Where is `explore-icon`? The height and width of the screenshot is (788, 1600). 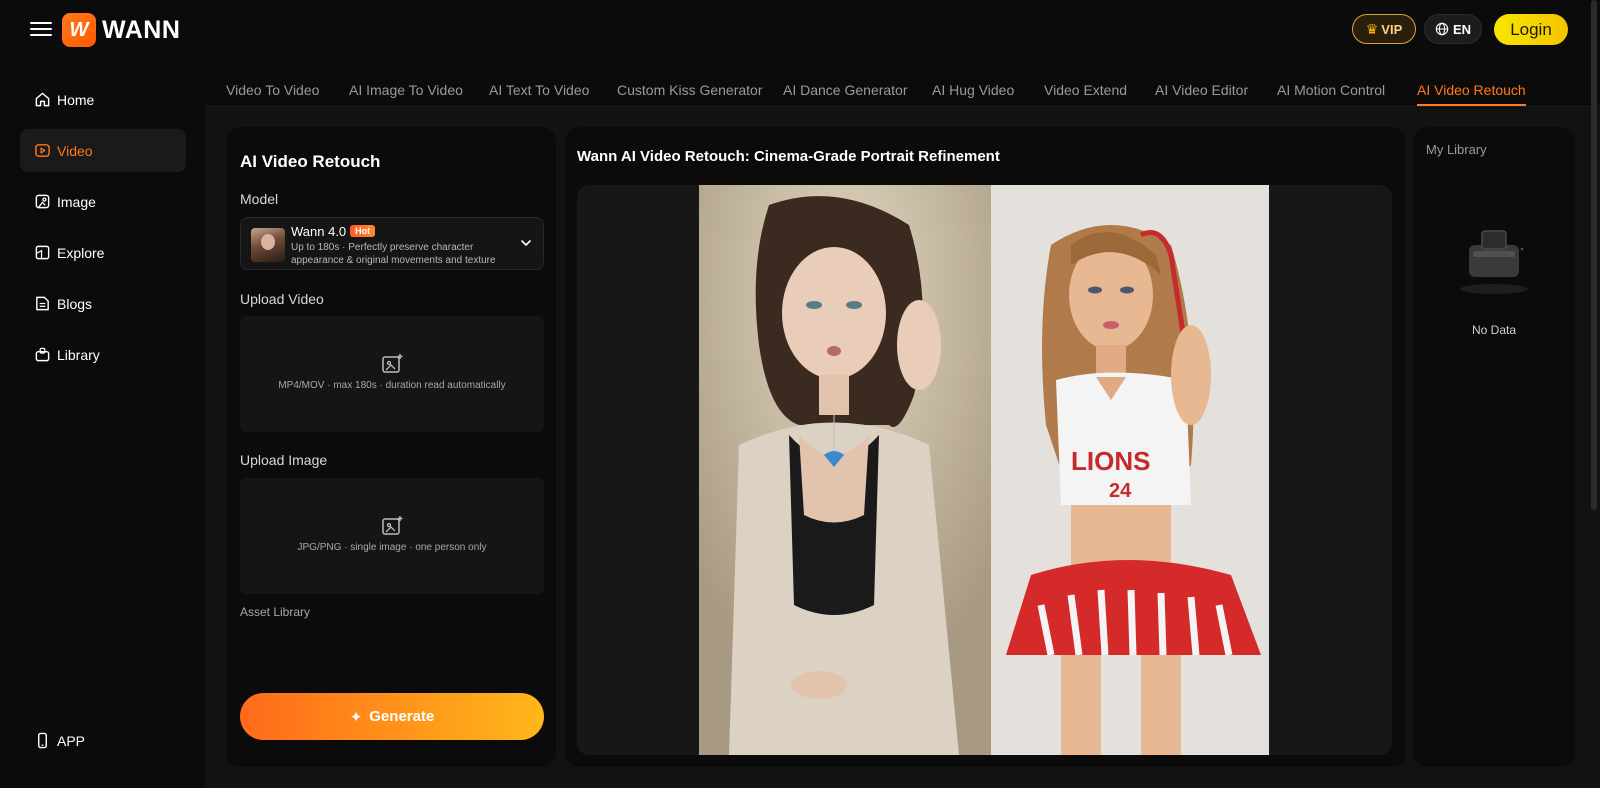 explore-icon is located at coordinates (42, 253).